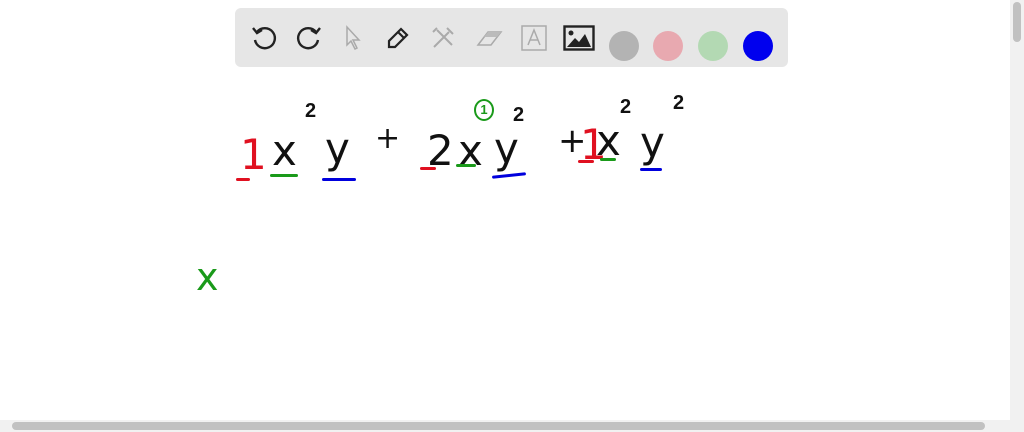 This screenshot has width=1024, height=432. What do you see at coordinates (679, 103) in the screenshot?
I see `term3-y-exp: 2` at bounding box center [679, 103].